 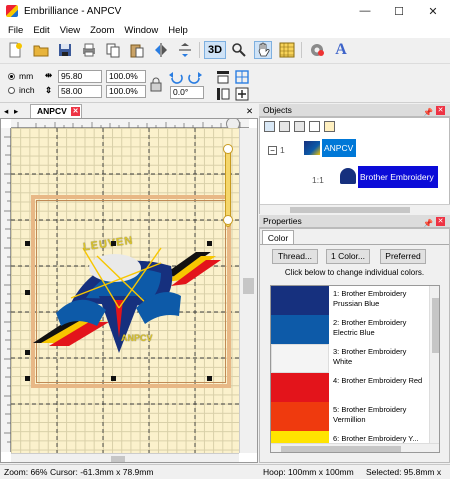 What do you see at coordinates (215, 50) in the screenshot?
I see `3d-view-icon: 3D` at bounding box center [215, 50].